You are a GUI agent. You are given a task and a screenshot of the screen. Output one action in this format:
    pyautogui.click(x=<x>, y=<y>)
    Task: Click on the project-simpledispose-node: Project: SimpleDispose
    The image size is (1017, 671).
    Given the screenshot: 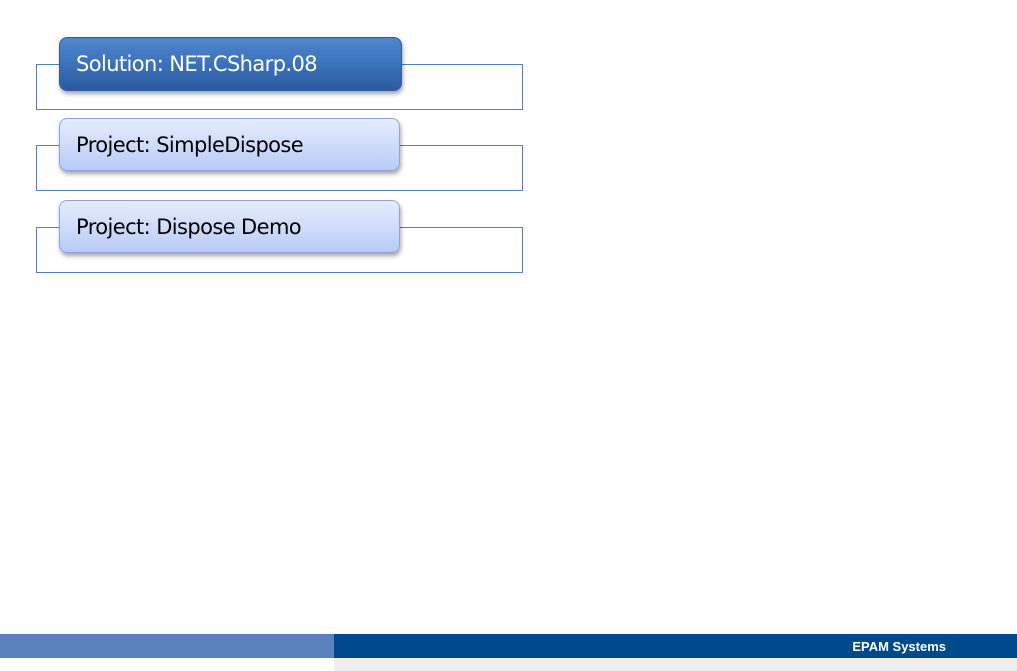 What is the action you would take?
    pyautogui.click(x=229, y=144)
    